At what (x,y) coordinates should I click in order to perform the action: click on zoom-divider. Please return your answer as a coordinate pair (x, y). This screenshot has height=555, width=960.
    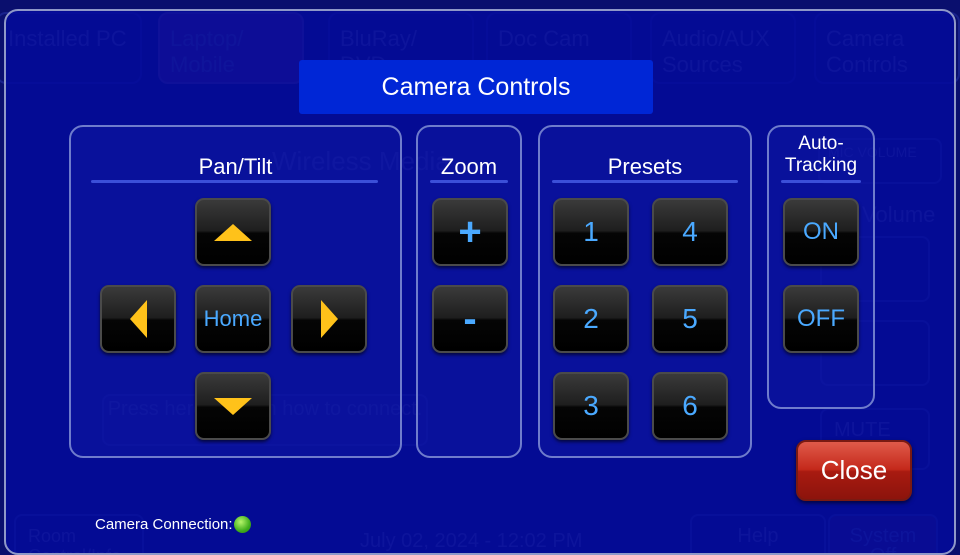
    Looking at the image, I should click on (469, 181).